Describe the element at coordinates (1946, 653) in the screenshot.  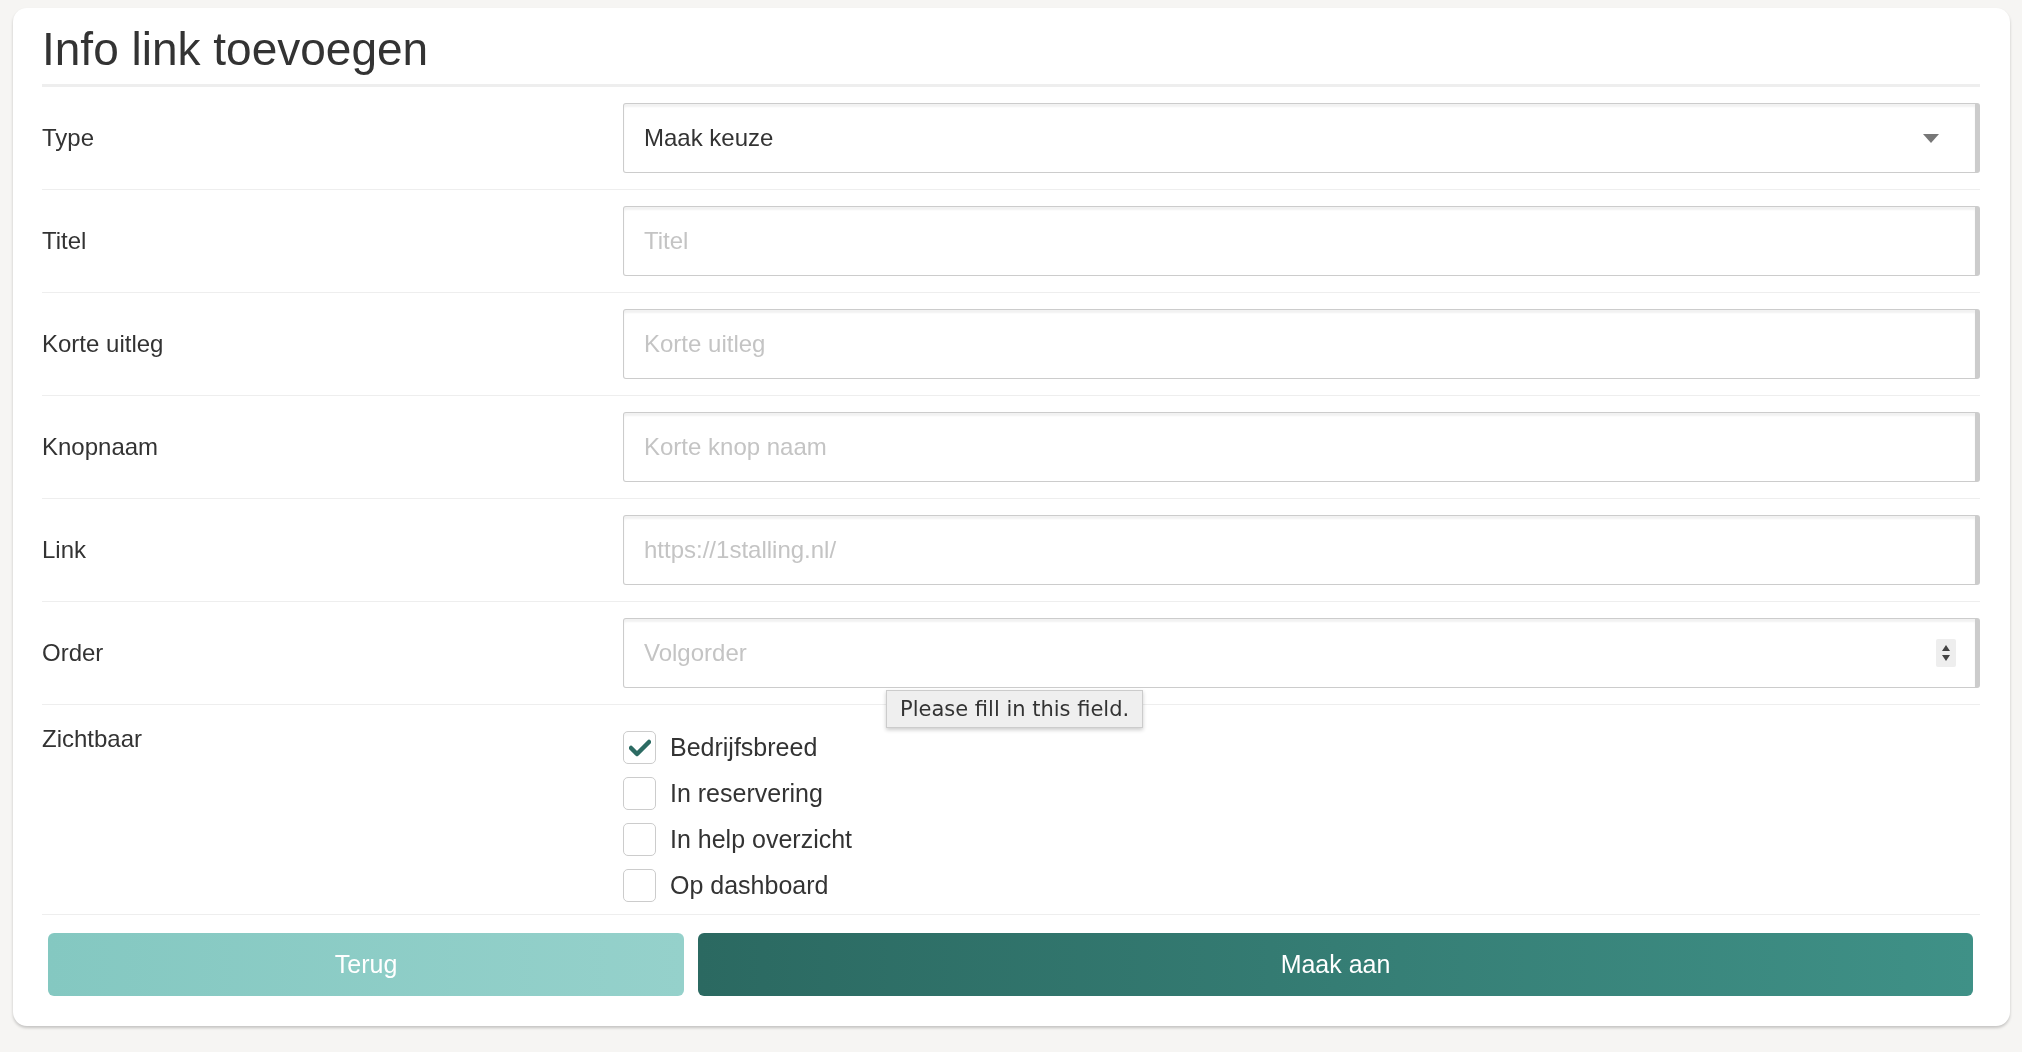
I see `spinner-icon` at that location.